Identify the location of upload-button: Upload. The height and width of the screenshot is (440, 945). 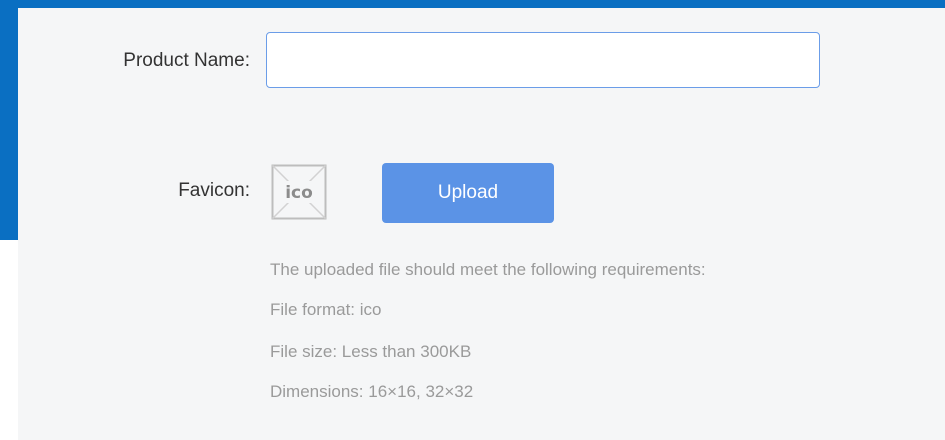
(468, 193).